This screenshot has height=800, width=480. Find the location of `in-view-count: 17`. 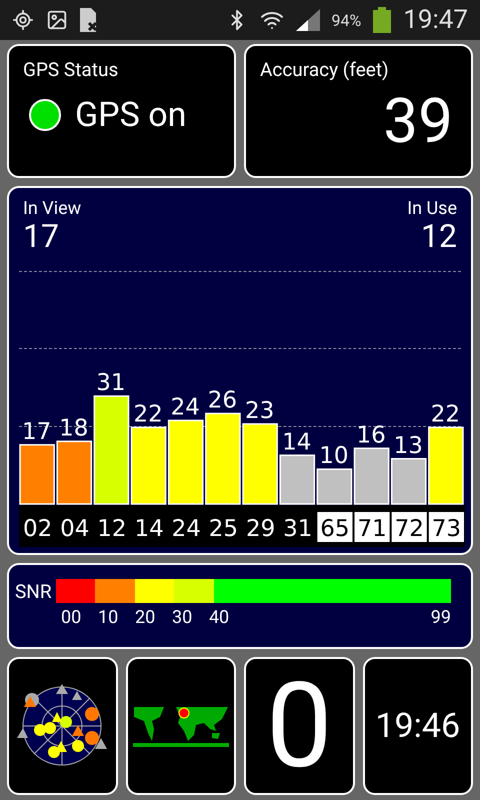

in-view-count: 17 is located at coordinates (41, 236).